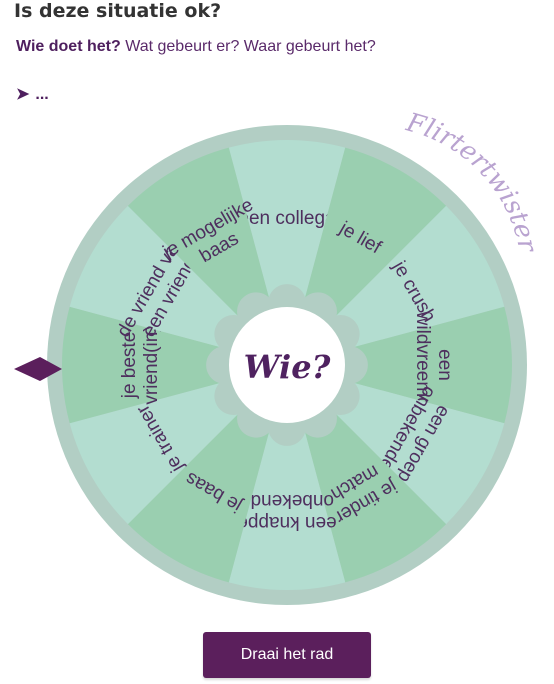 This screenshot has height=684, width=554. I want to click on wheel-center-label: Wie?, so click(287, 367).